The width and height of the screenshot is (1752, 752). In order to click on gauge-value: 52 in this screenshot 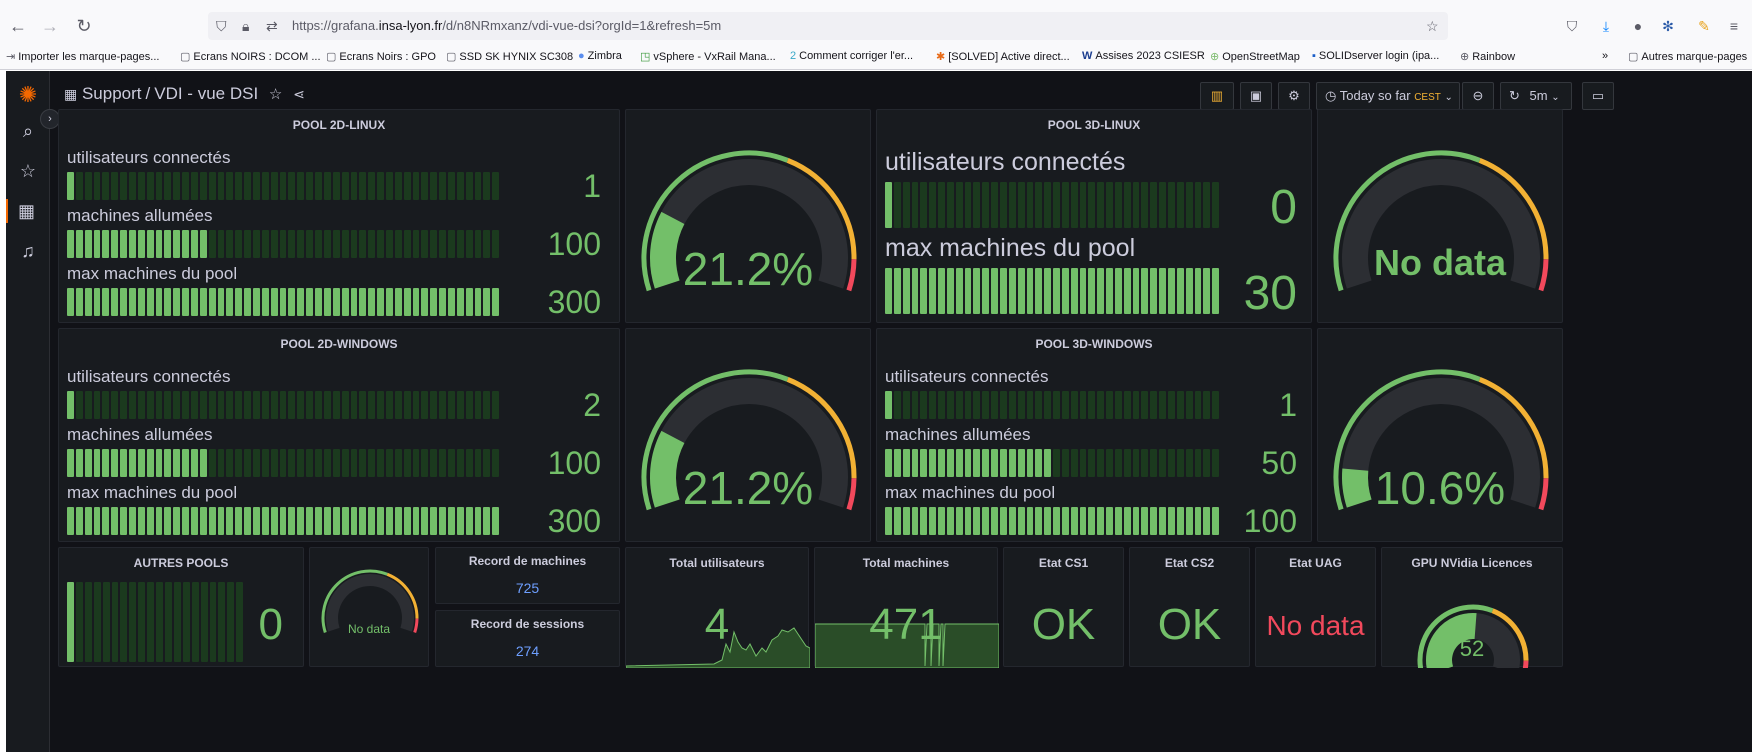, I will do `click(1472, 648)`.